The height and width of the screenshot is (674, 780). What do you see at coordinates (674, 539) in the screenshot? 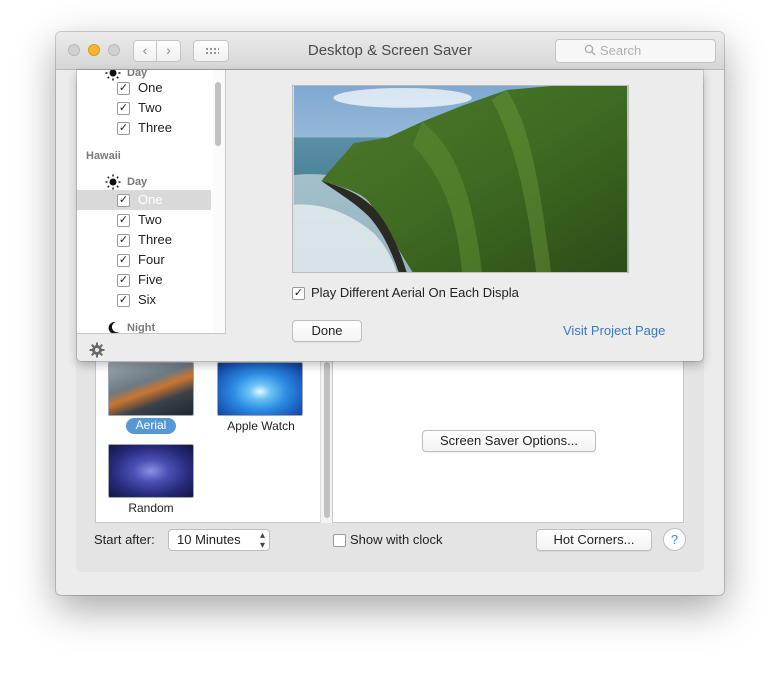
I see `help-button: ?` at bounding box center [674, 539].